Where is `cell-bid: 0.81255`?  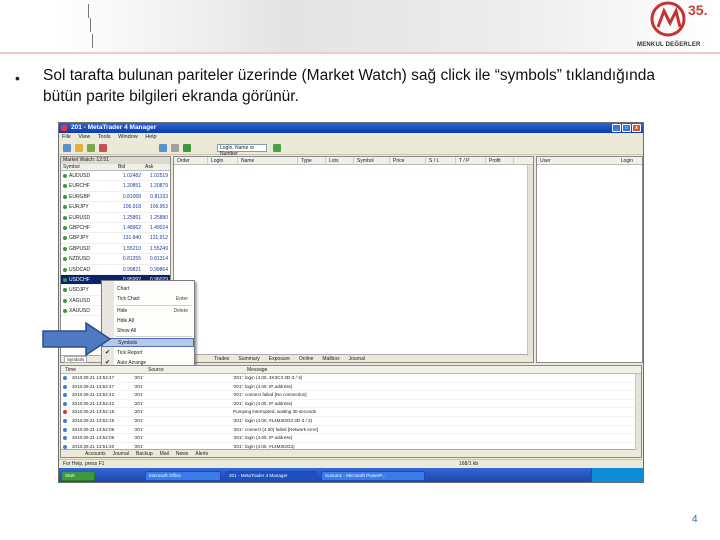 cell-bid: 0.81255 is located at coordinates (131, 259).